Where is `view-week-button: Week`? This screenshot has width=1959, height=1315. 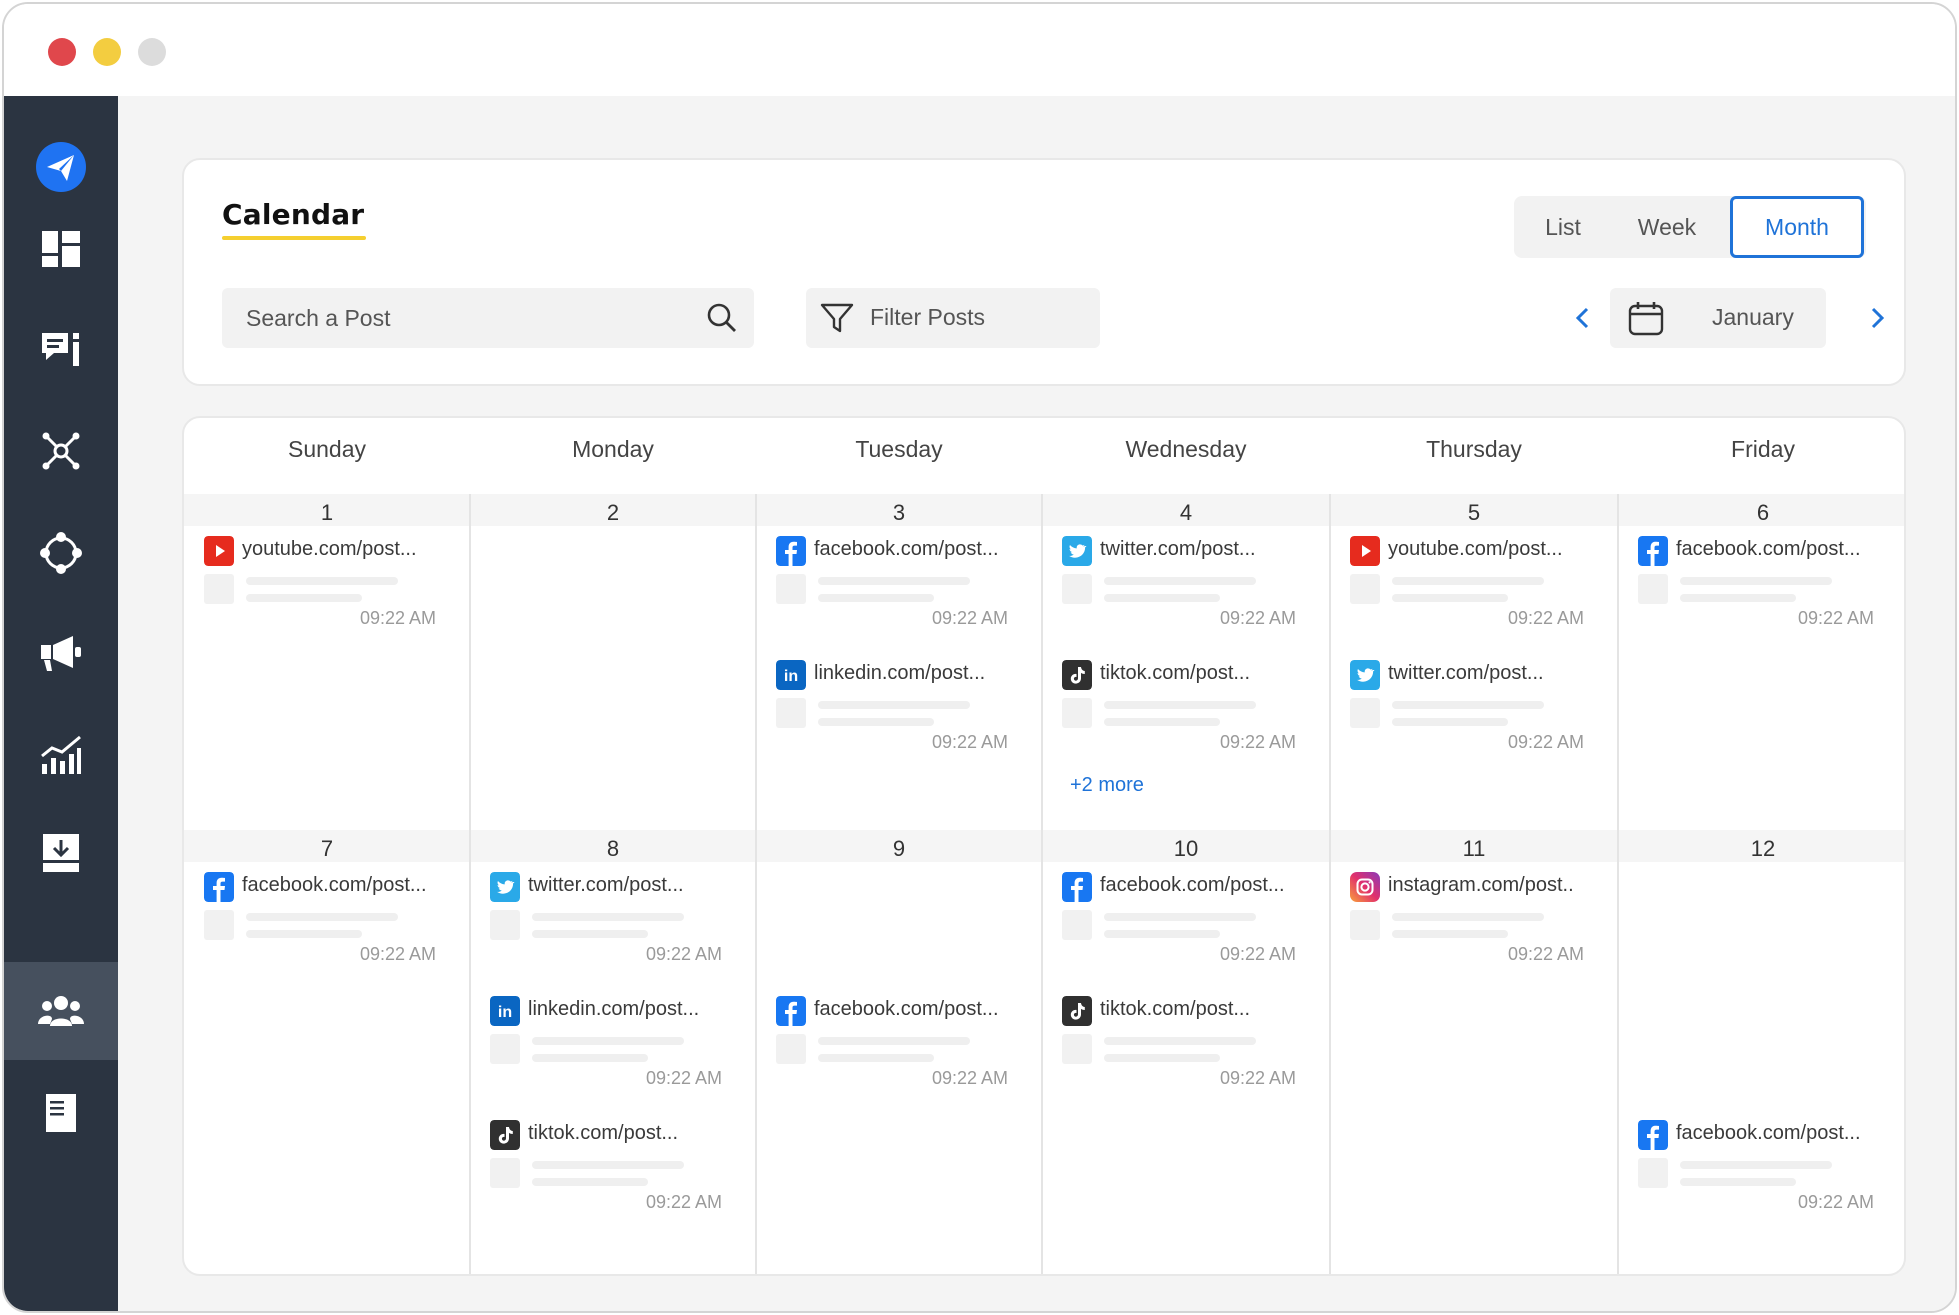 view-week-button: Week is located at coordinates (1667, 227).